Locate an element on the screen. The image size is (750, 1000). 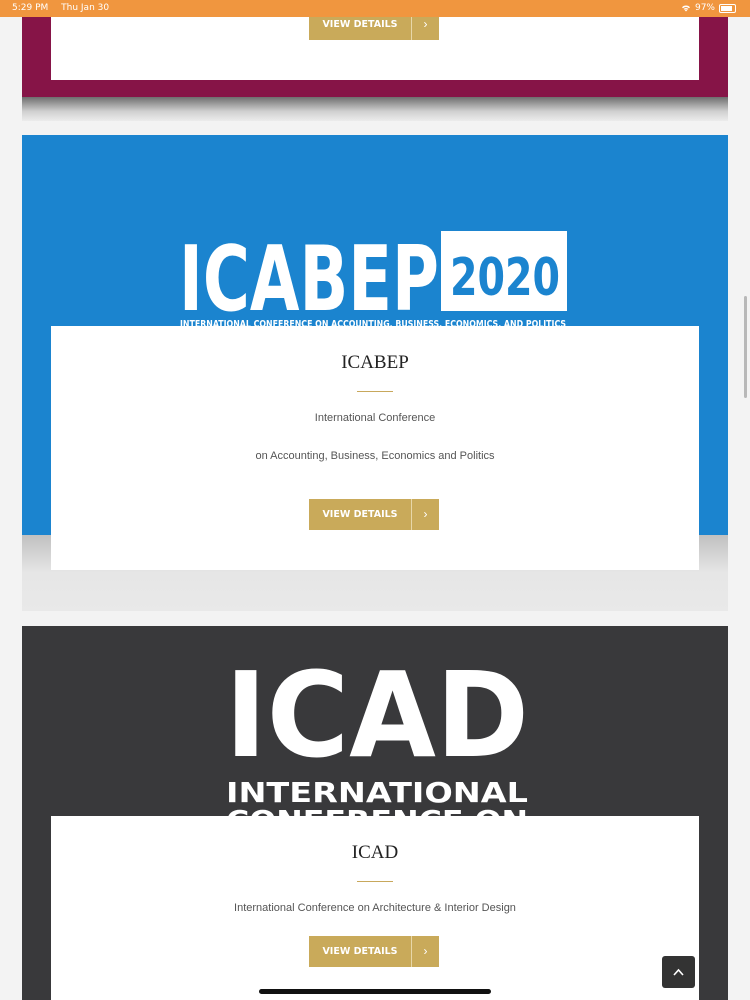
battery-percent: 97% is located at coordinates (704, 8).